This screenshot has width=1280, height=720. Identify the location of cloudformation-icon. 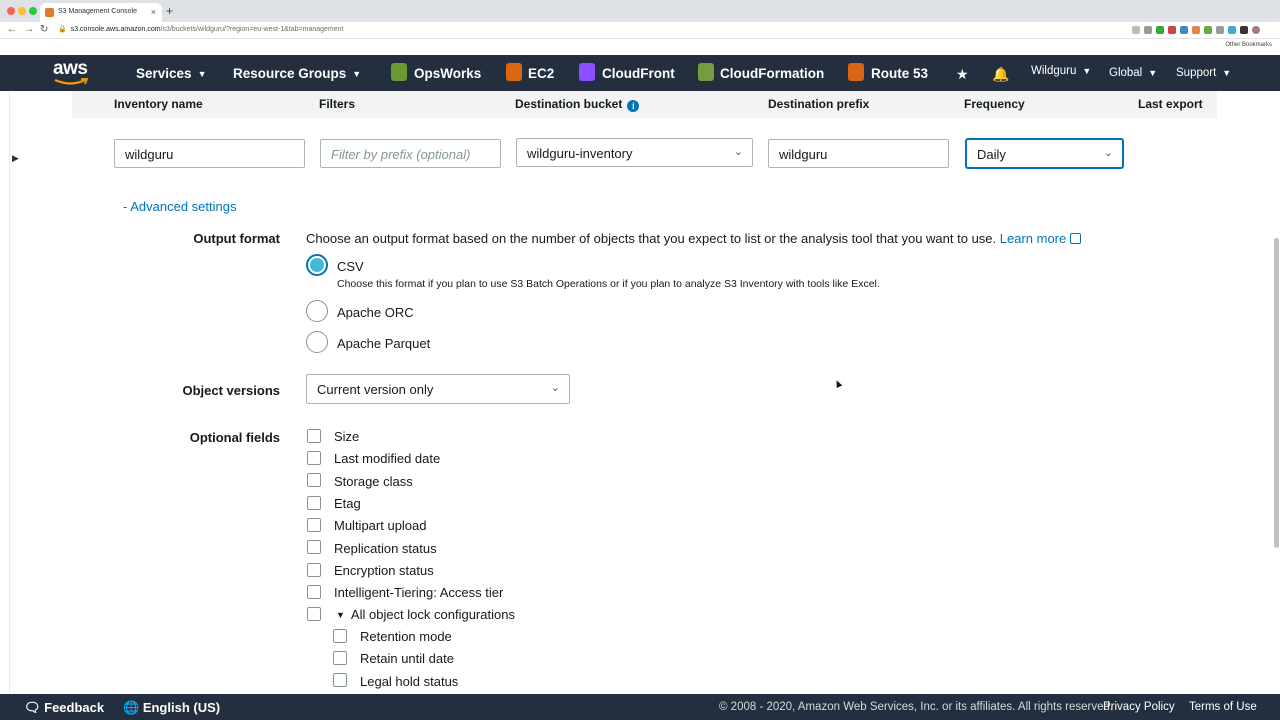
(706, 72).